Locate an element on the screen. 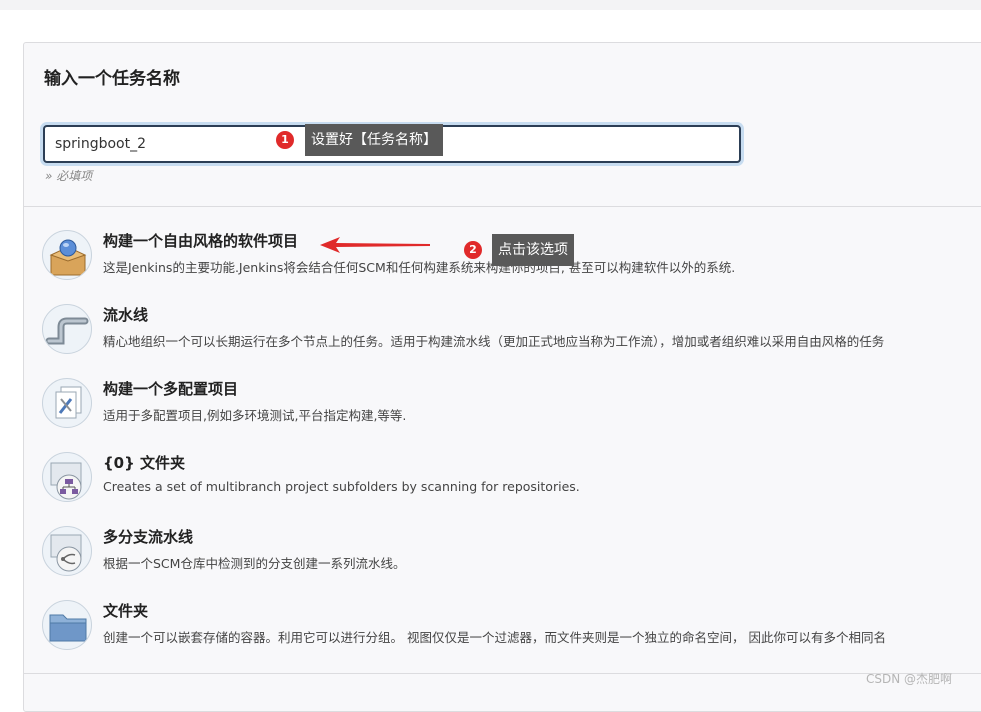  bottom-divider is located at coordinates (502, 673).